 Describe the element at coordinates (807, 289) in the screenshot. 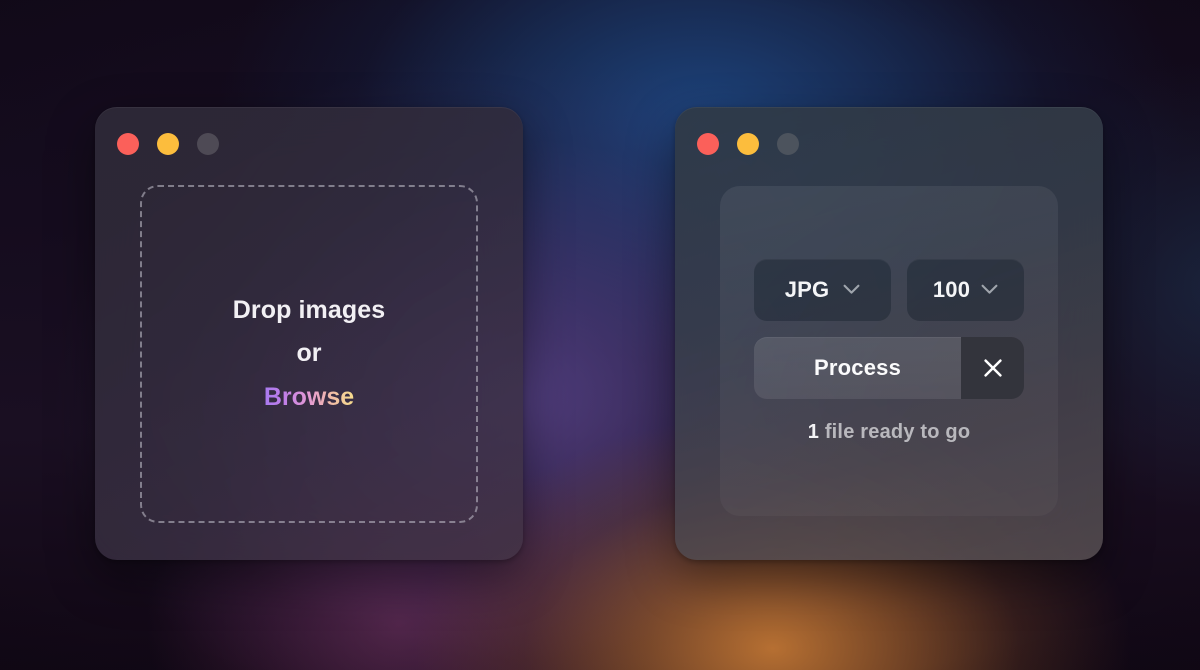

I see `format-select-value: JPG` at that location.